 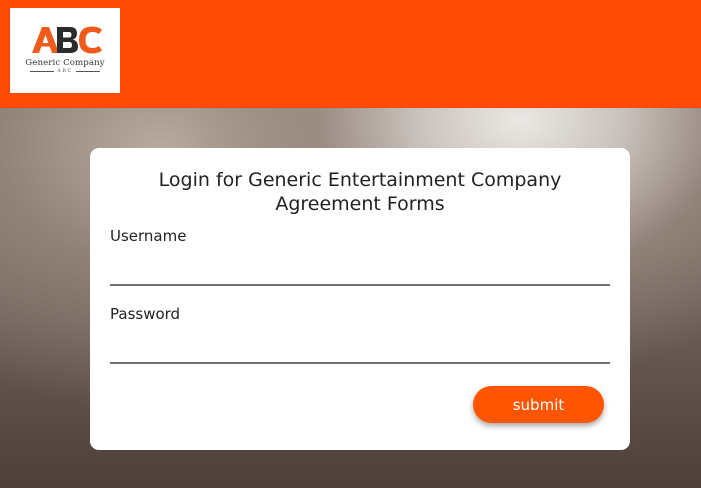 What do you see at coordinates (145, 314) in the screenshot?
I see `password-label: Password` at bounding box center [145, 314].